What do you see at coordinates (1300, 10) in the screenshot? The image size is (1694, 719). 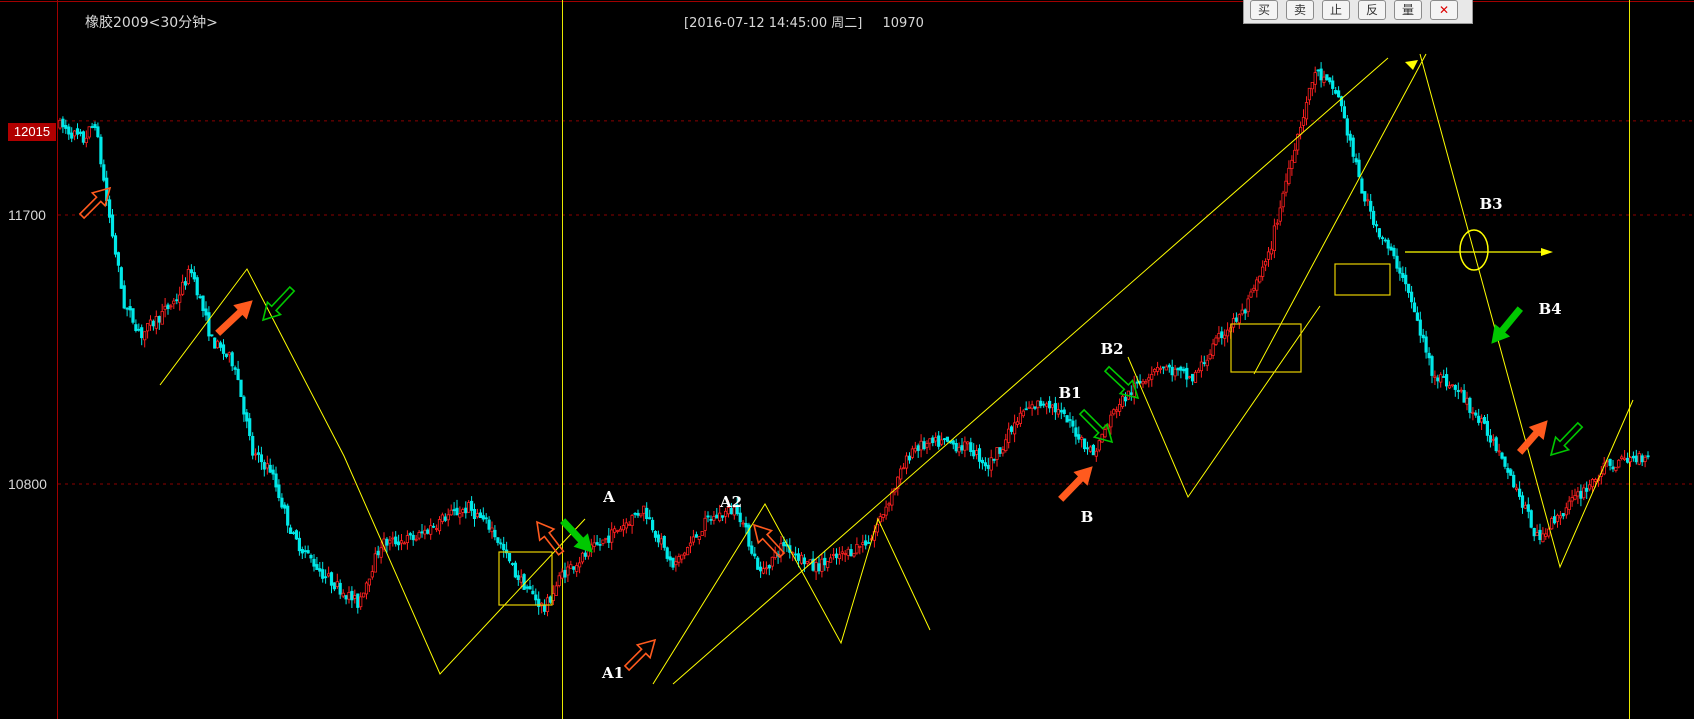 I see `sell-button: 卖` at bounding box center [1300, 10].